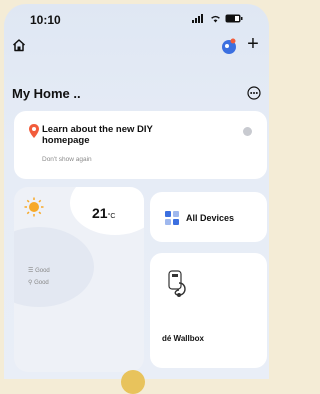  I want to click on status-icons, so click(217, 18).